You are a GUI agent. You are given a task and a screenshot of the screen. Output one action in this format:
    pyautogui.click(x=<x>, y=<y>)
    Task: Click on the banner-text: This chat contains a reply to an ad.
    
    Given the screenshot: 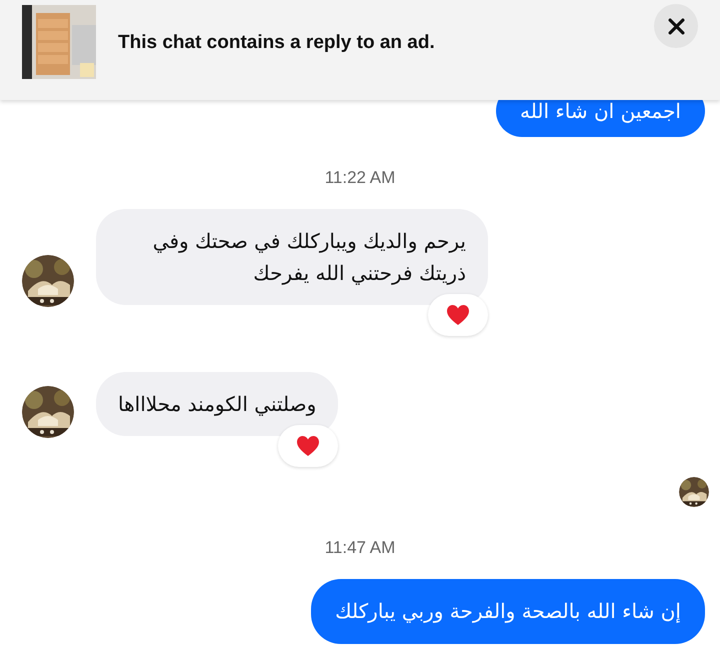 What is the action you would take?
    pyautogui.click(x=276, y=43)
    